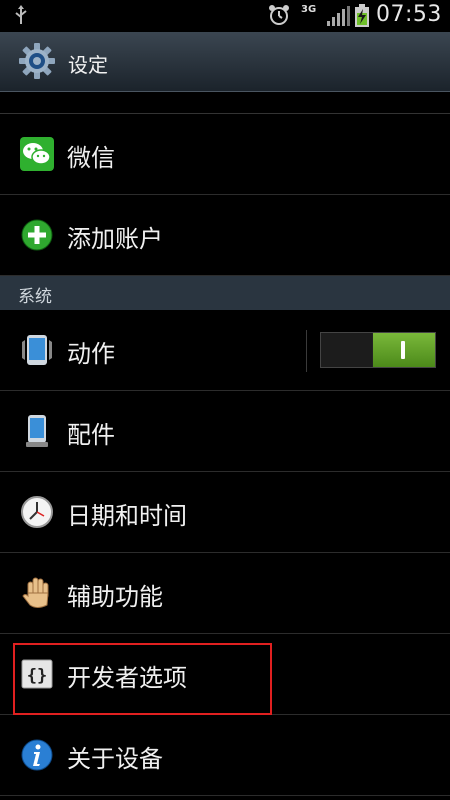  What do you see at coordinates (225, 512) in the screenshot?
I see `list-item-date-time: 日期和时间` at bounding box center [225, 512].